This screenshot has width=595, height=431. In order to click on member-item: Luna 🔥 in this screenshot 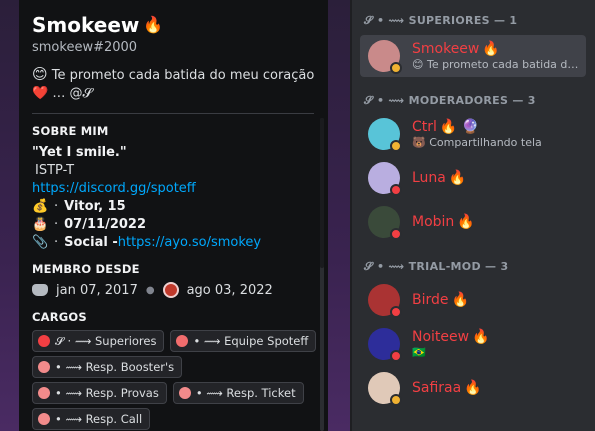, I will do `click(473, 178)`.